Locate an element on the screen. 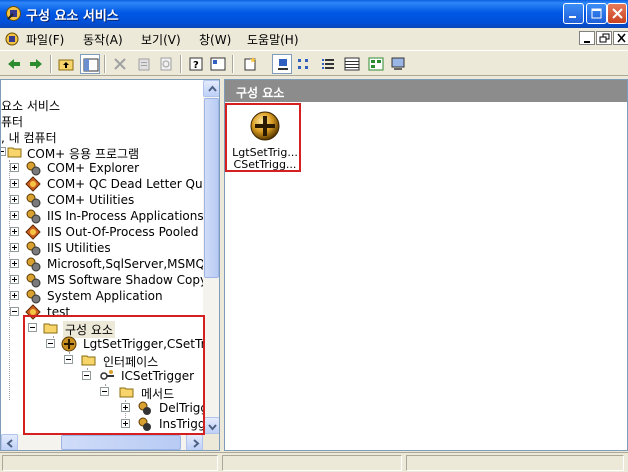 Image resolution: width=628 pixels, height=472 pixels. method-icon is located at coordinates (144, 408).